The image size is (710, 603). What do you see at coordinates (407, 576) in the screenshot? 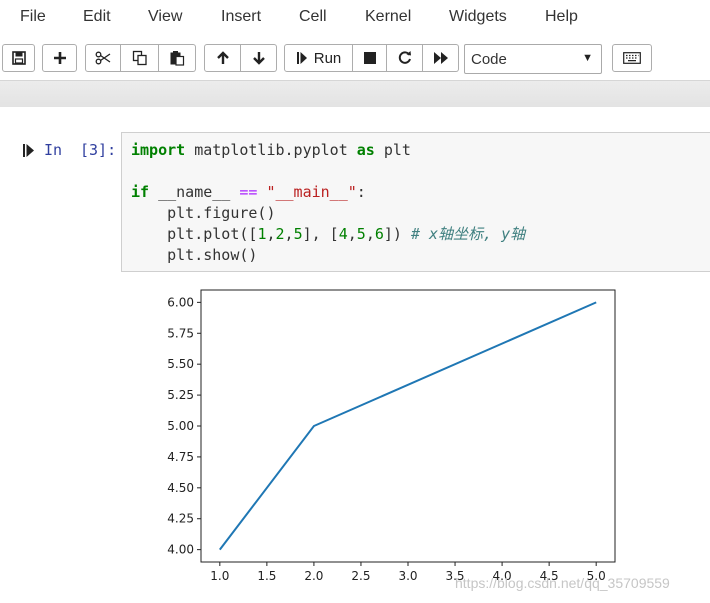
I see `x-tick-label: 3.0` at bounding box center [407, 576].